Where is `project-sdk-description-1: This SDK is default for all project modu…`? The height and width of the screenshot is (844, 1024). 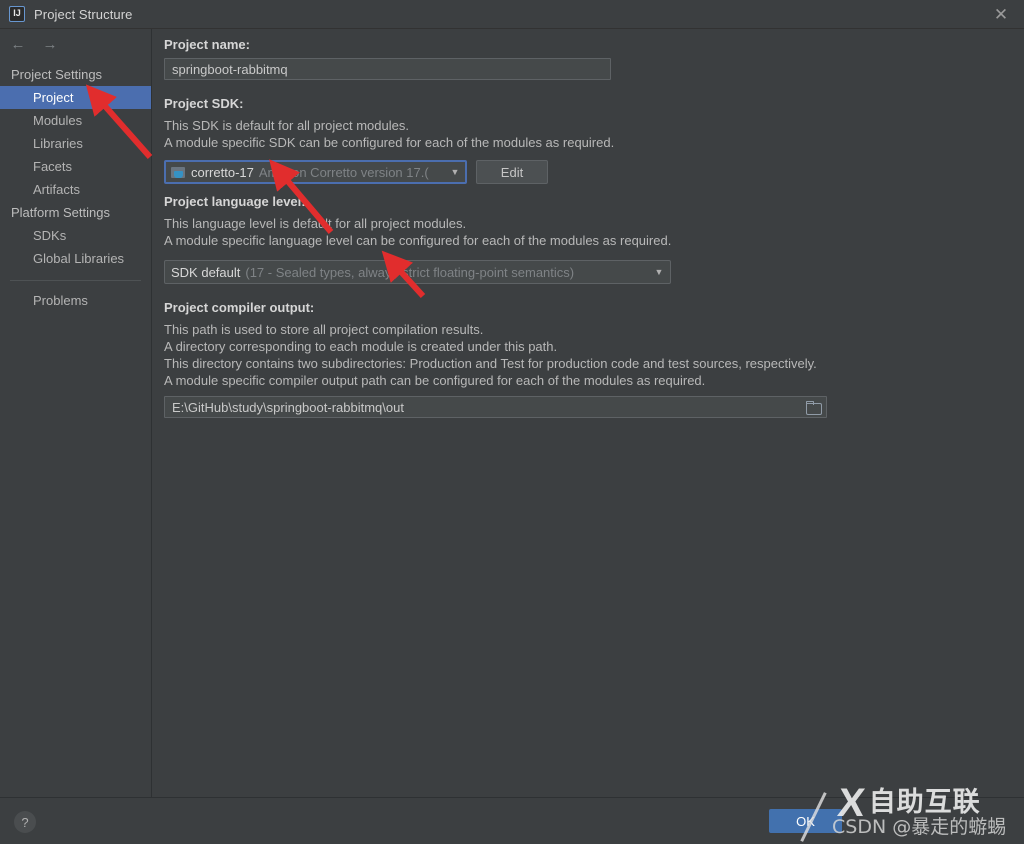 project-sdk-description-1: This SDK is default for all project modu… is located at coordinates (286, 125).